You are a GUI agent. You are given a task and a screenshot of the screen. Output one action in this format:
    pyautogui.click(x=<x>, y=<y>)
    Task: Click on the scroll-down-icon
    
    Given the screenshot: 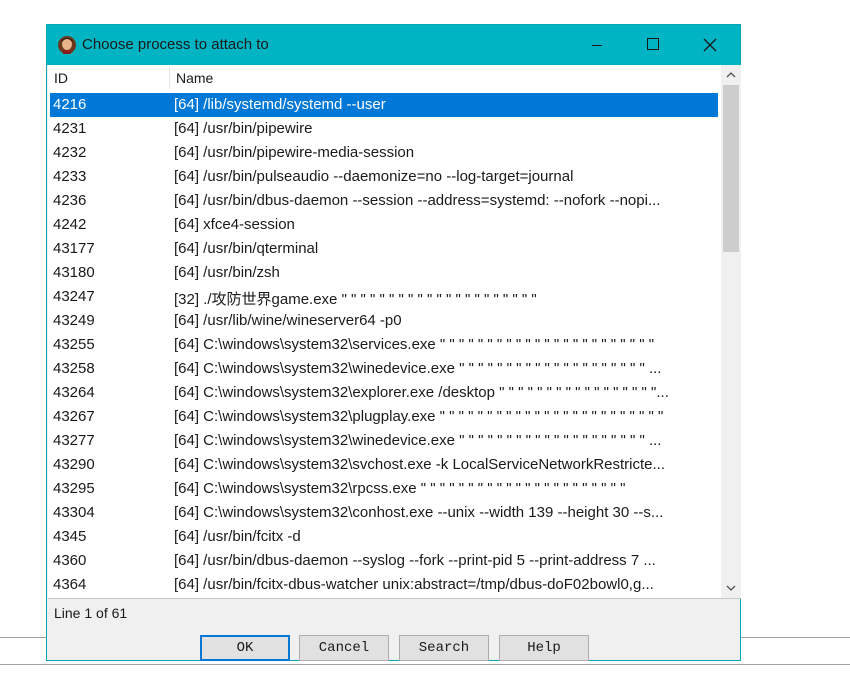 What is the action you would take?
    pyautogui.click(x=731, y=588)
    